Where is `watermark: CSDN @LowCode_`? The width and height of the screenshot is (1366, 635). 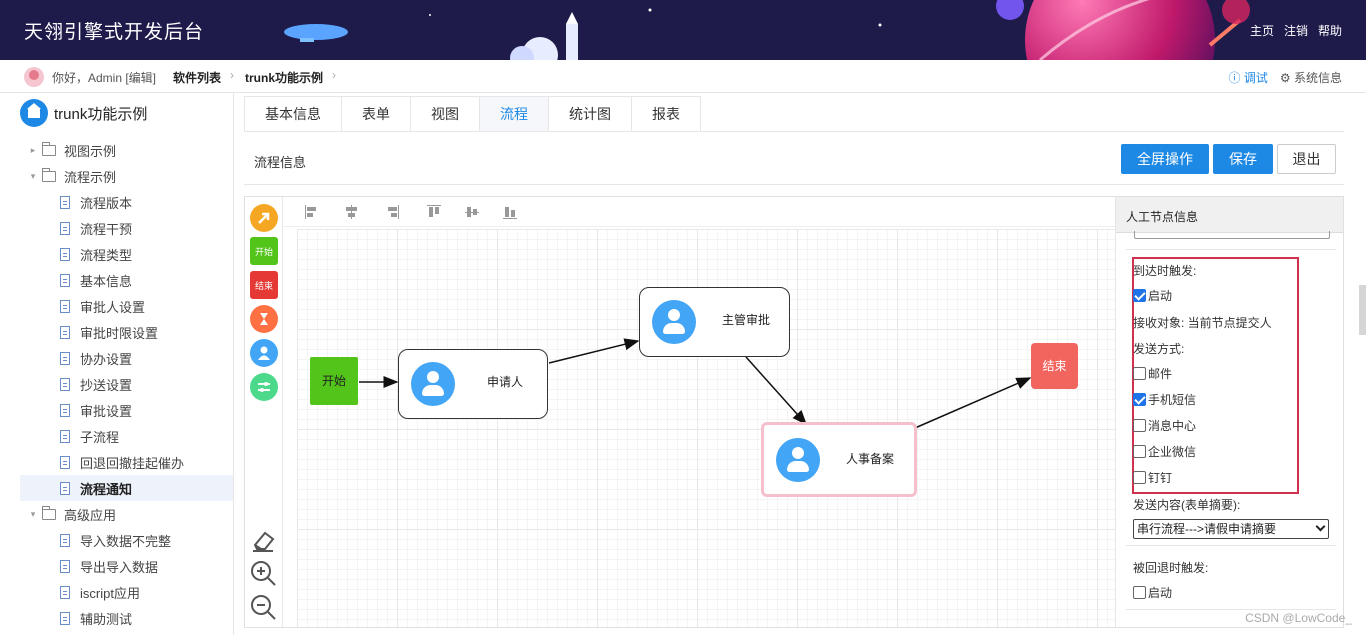
watermark: CSDN @LowCode_ is located at coordinates (1298, 618).